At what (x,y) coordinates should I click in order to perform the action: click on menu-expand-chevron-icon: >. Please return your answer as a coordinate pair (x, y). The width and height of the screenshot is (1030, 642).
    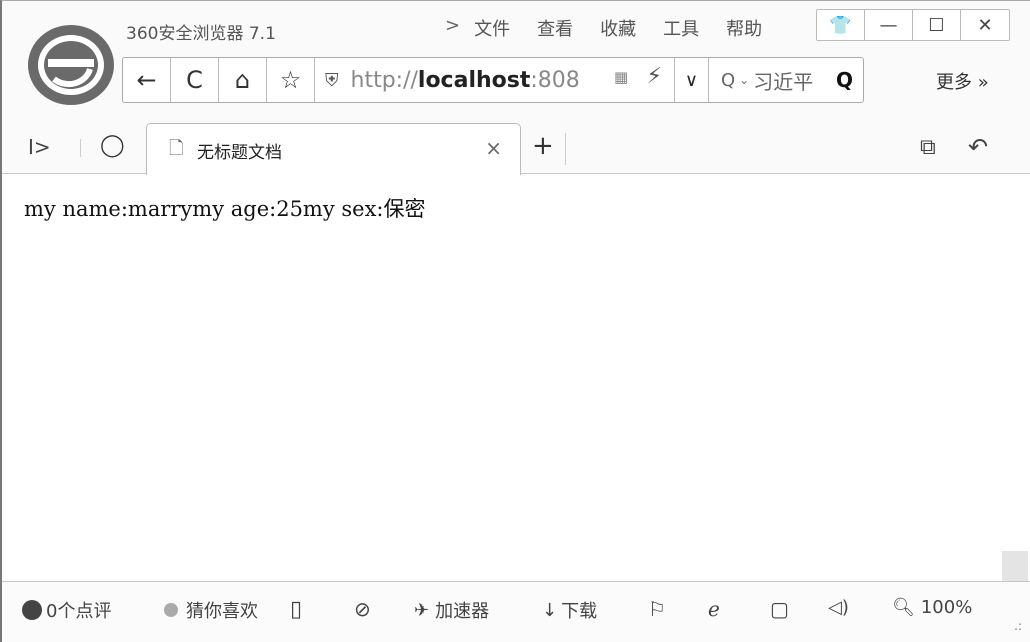
    Looking at the image, I should click on (452, 28).